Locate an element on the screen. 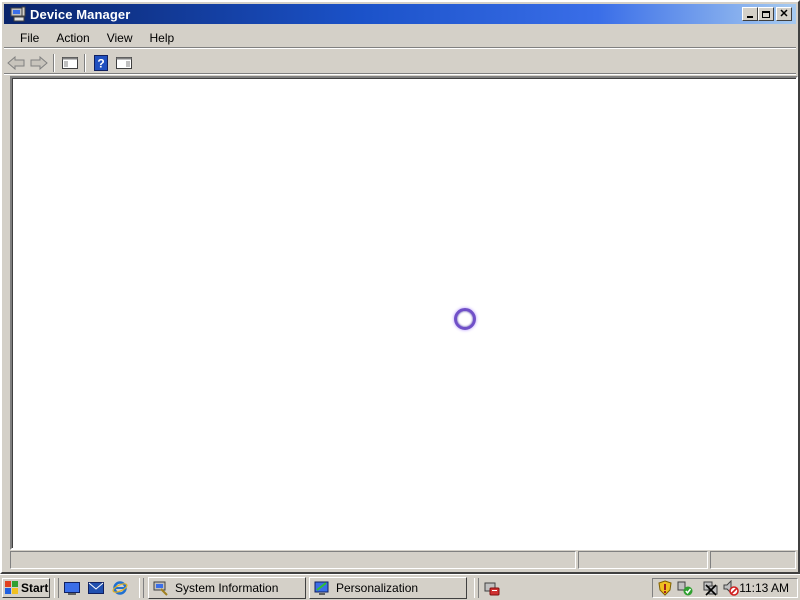  system-information-icon is located at coordinates (161, 588).